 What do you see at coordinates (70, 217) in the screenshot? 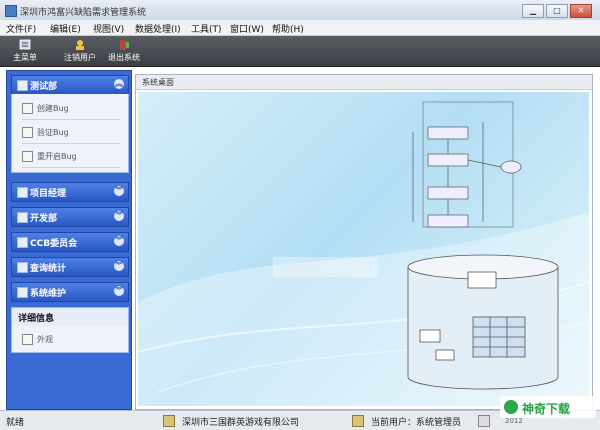
I see `group-dev-dept: 开发部 ︾` at bounding box center [70, 217].